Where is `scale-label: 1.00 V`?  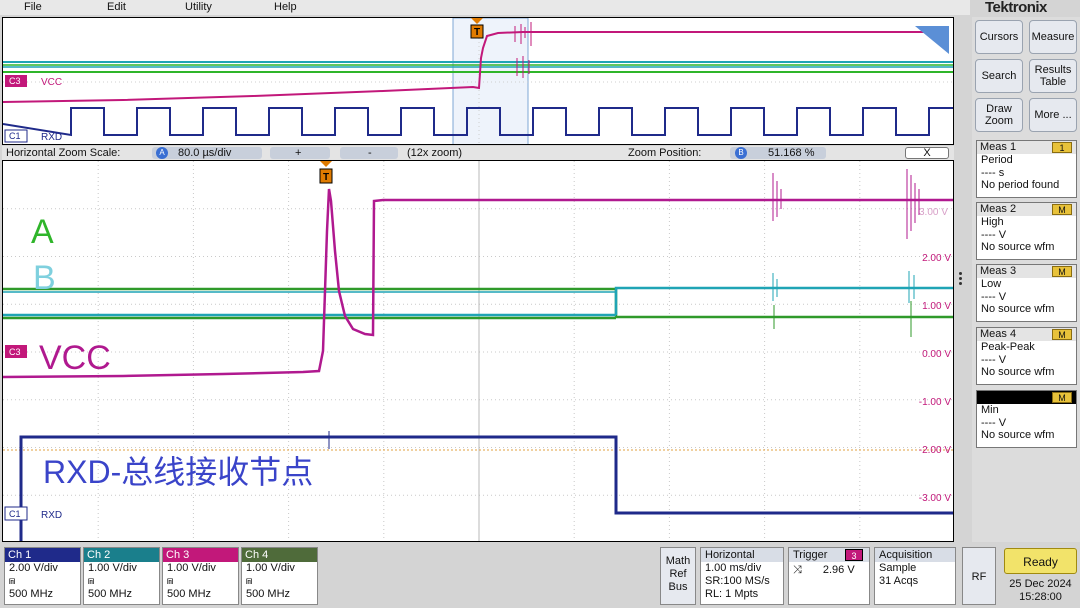
scale-label: 1.00 V is located at coordinates (936, 306).